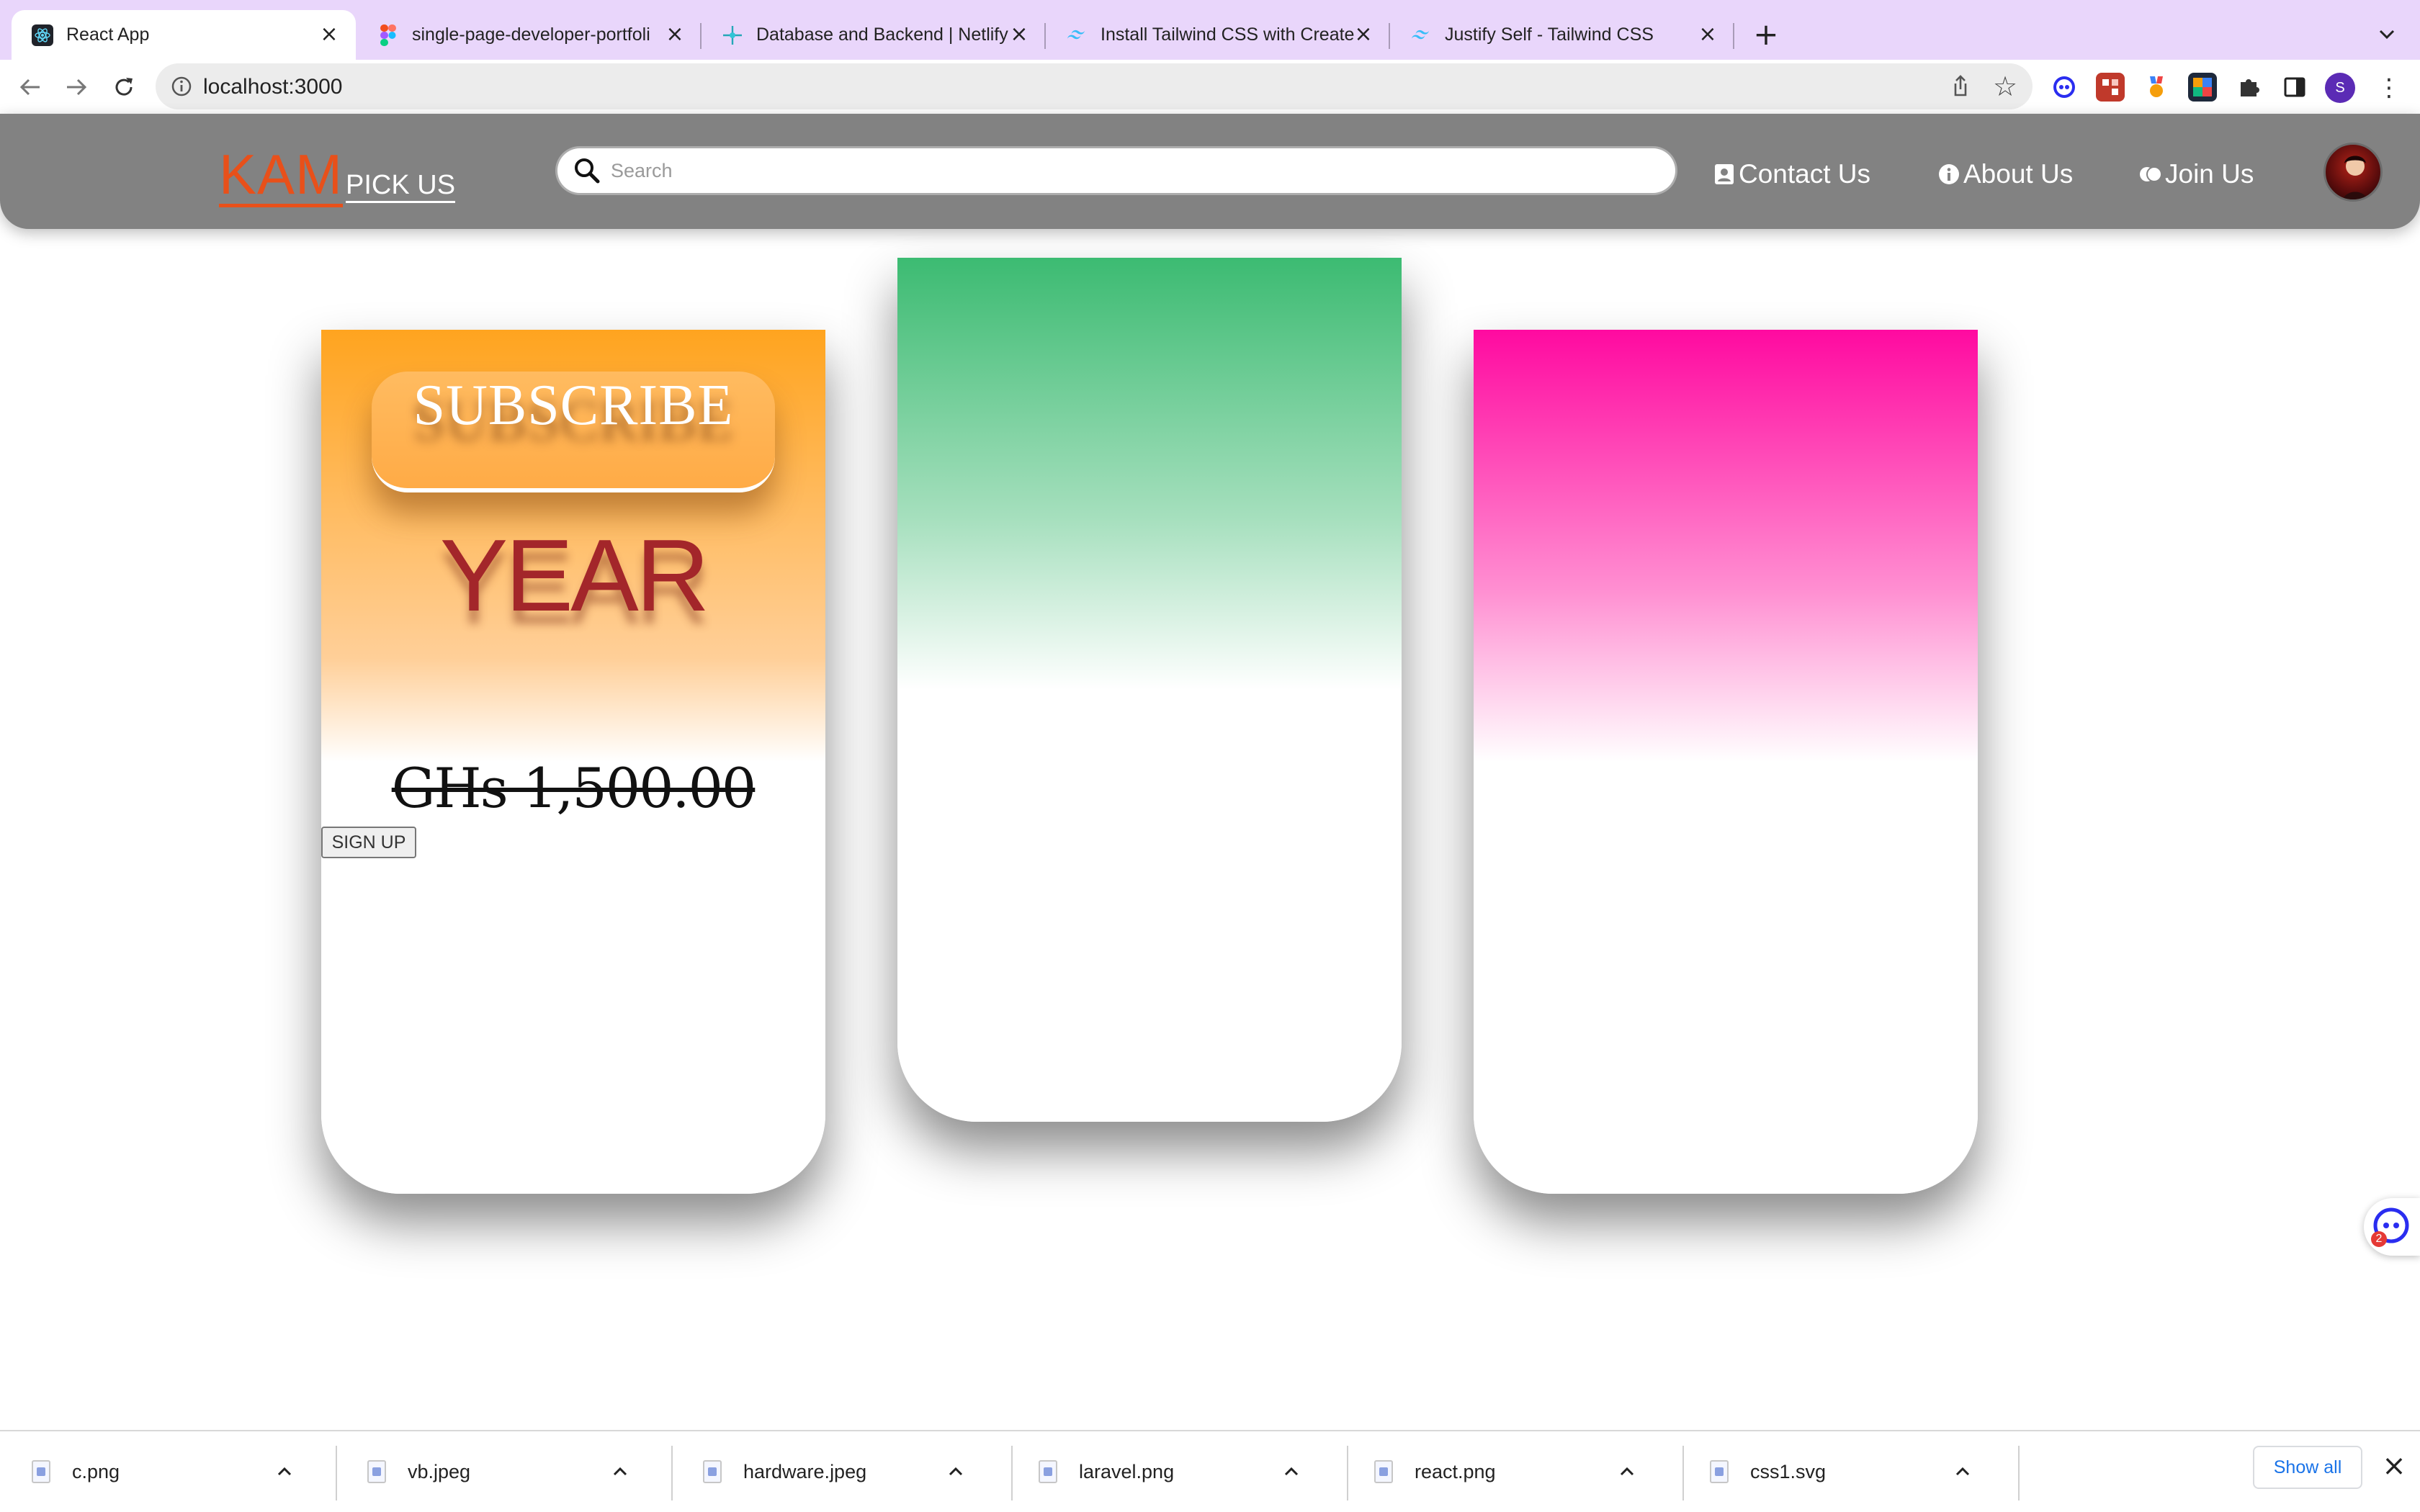 The height and width of the screenshot is (1512, 2420). Describe the element at coordinates (1127, 1471) in the screenshot. I see `download-filename: laravel.png` at that location.